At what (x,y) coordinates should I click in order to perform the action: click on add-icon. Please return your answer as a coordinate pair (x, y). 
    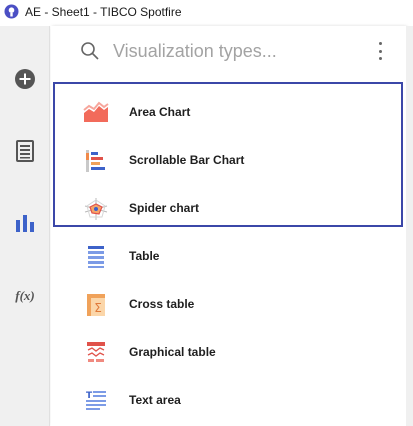
    Looking at the image, I should click on (25, 79).